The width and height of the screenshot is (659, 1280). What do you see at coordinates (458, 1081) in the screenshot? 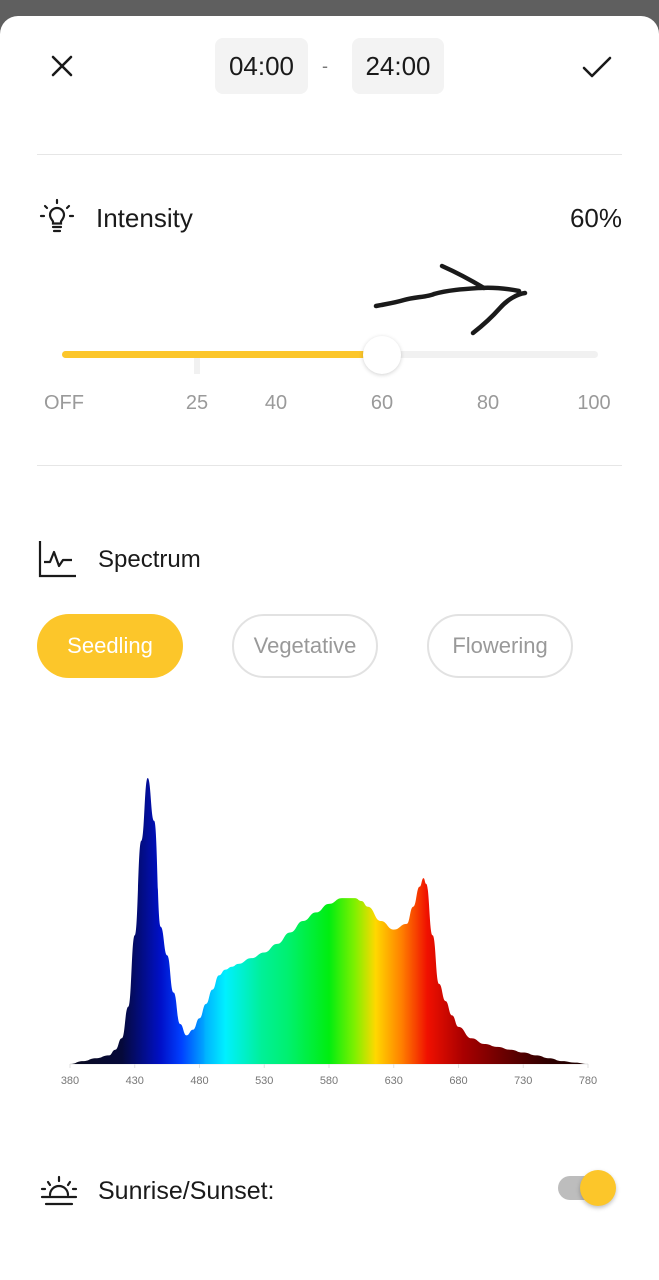
I see `x-tick-label: 680` at bounding box center [458, 1081].